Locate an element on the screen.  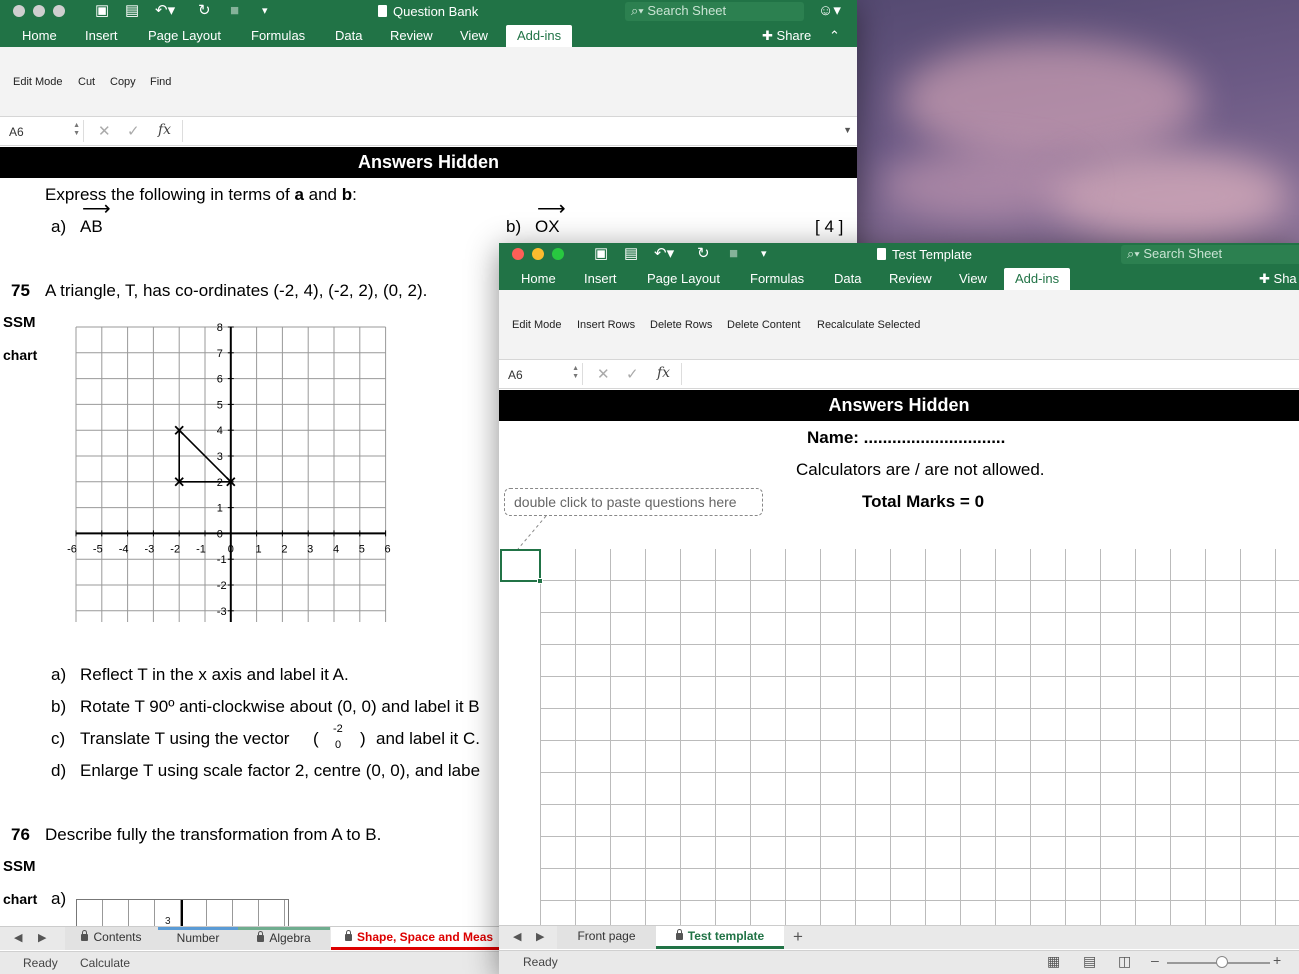
share-button: ✚ Share is located at coordinates (786, 36).